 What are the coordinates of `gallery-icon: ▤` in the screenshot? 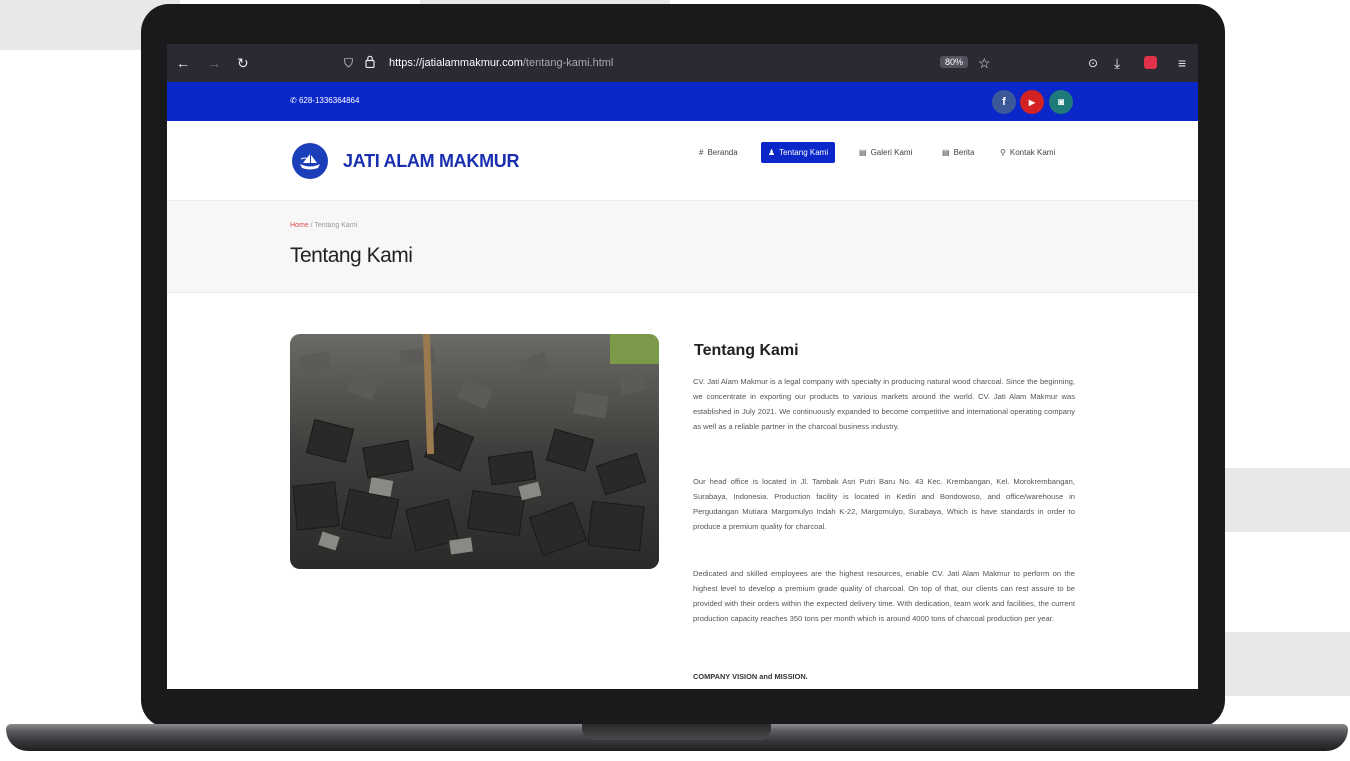 It's located at (863, 152).